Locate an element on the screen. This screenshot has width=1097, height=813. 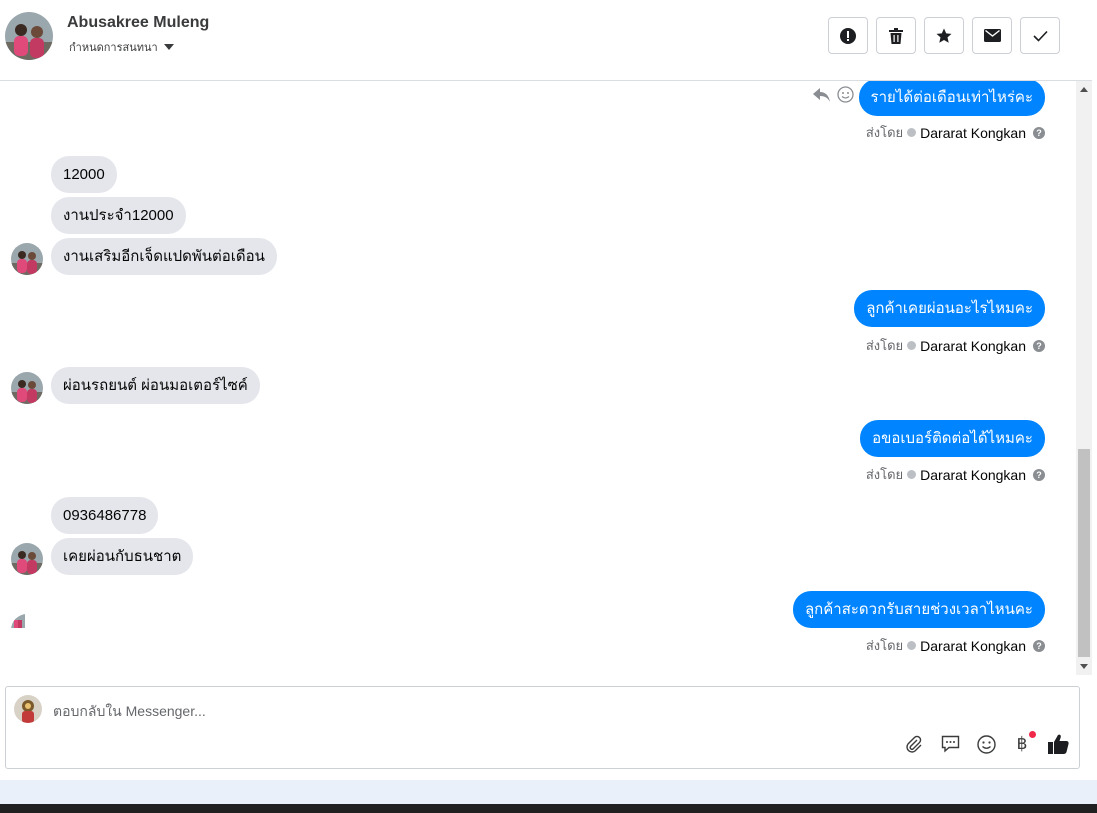
trash-icon is located at coordinates (896, 35).